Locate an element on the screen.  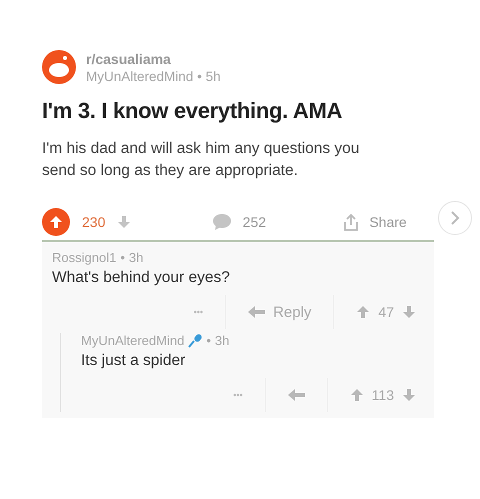
comment-text: Its just a spider is located at coordinates (133, 361).